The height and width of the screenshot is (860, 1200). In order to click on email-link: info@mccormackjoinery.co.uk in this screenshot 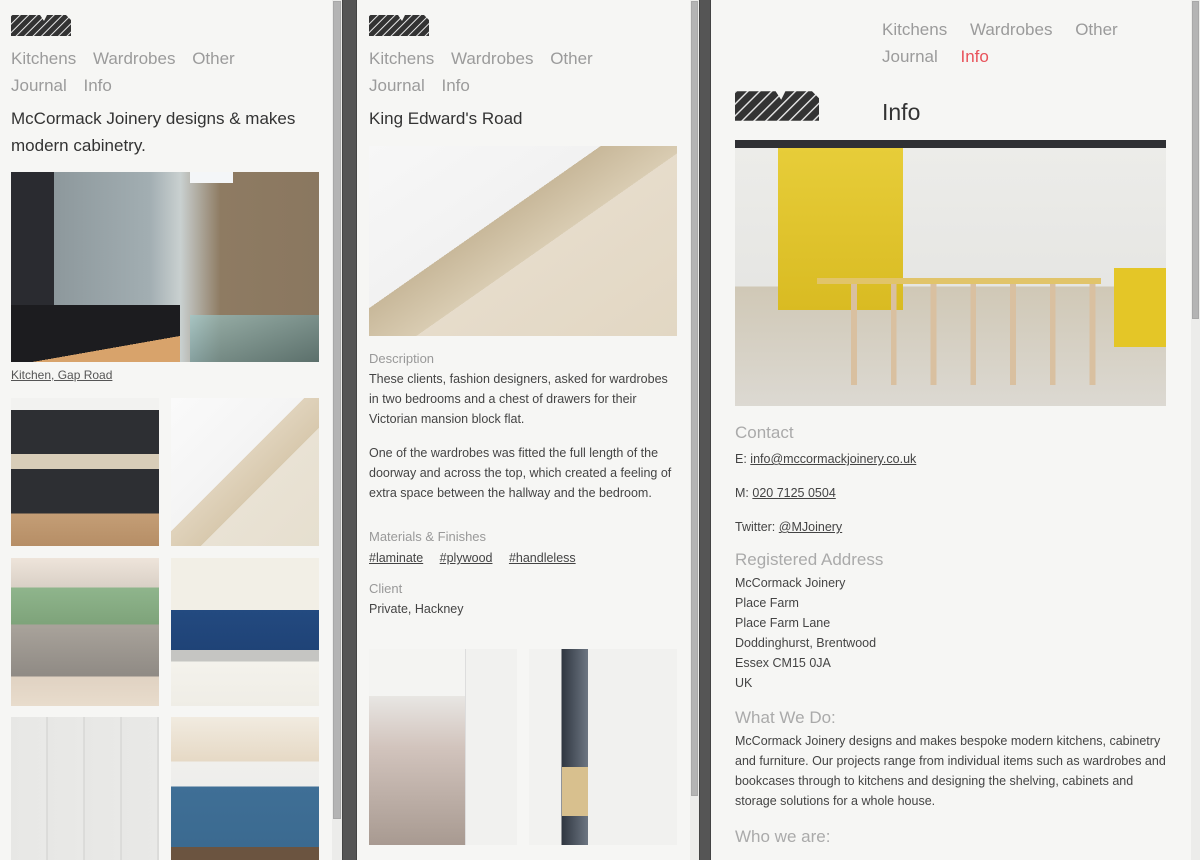, I will do `click(833, 459)`.